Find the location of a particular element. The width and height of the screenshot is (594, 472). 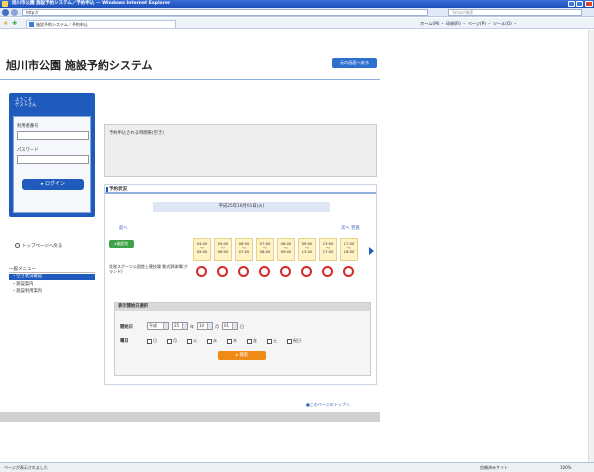

command-bar: ホーム(M) ・ 印刷(R) ・ ページ(P) ・ ツール(O) ・ is located at coordinates (468, 23).